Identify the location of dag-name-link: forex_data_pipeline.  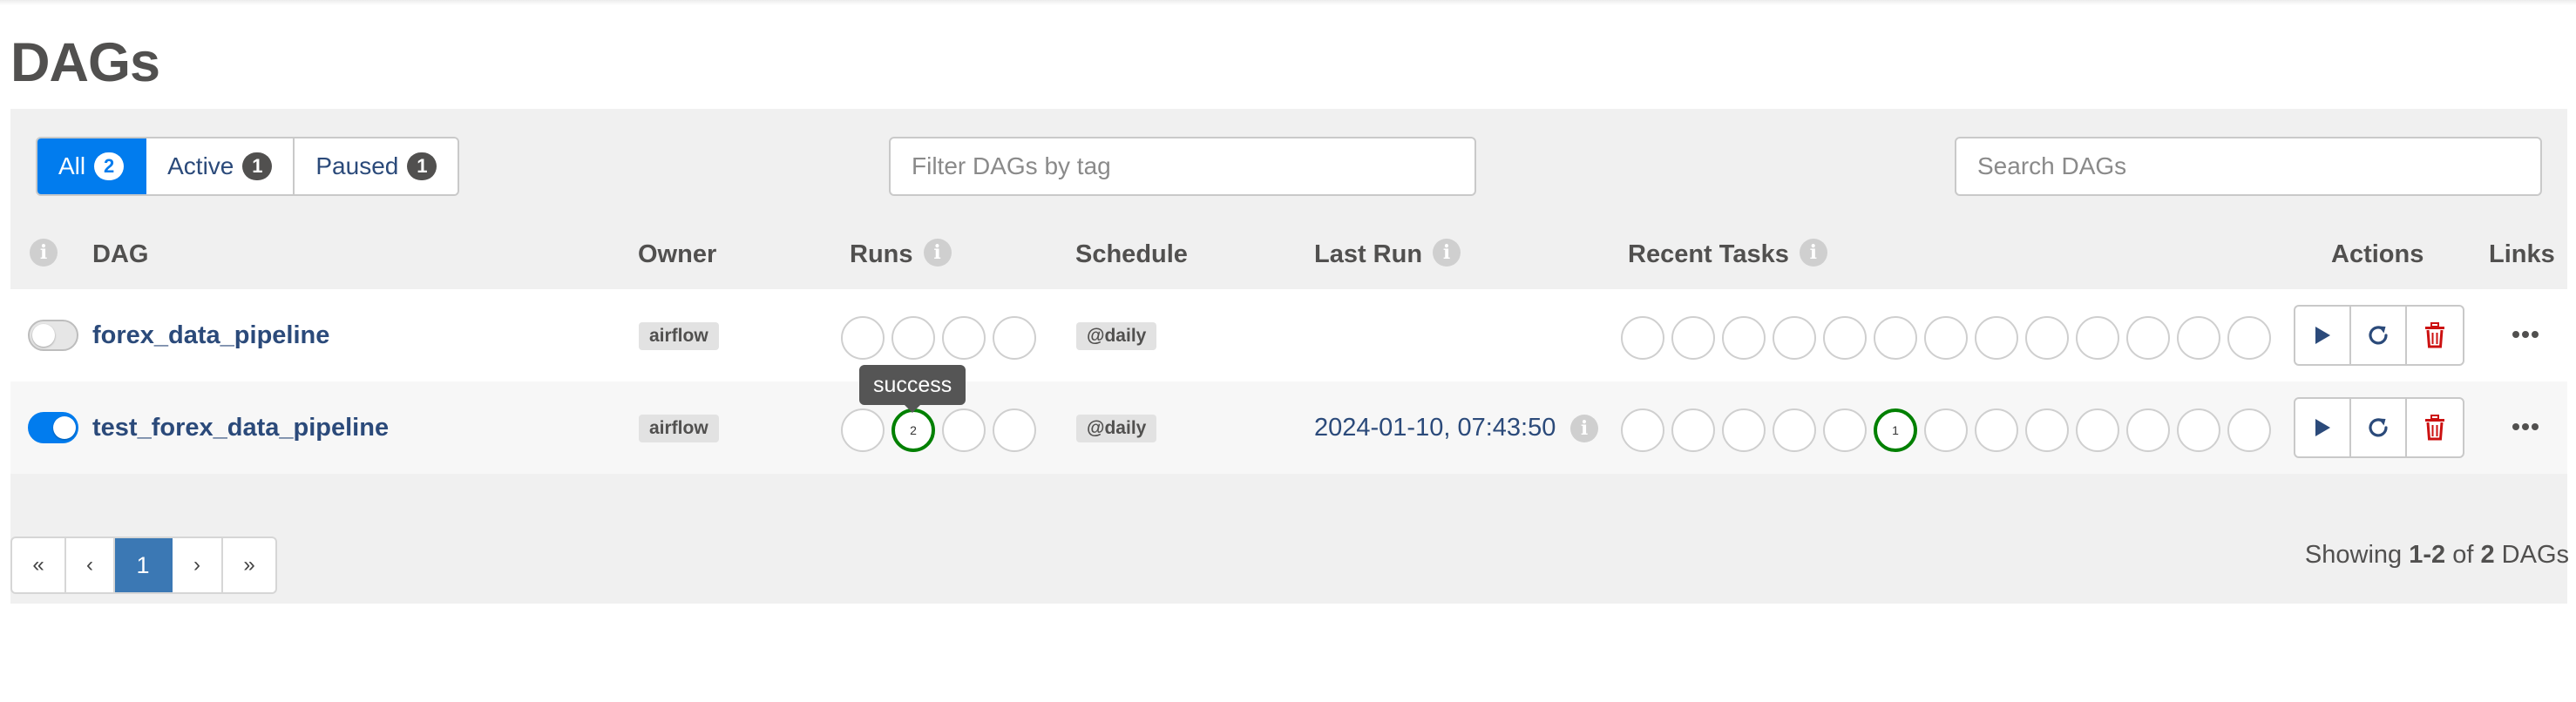
(211, 335).